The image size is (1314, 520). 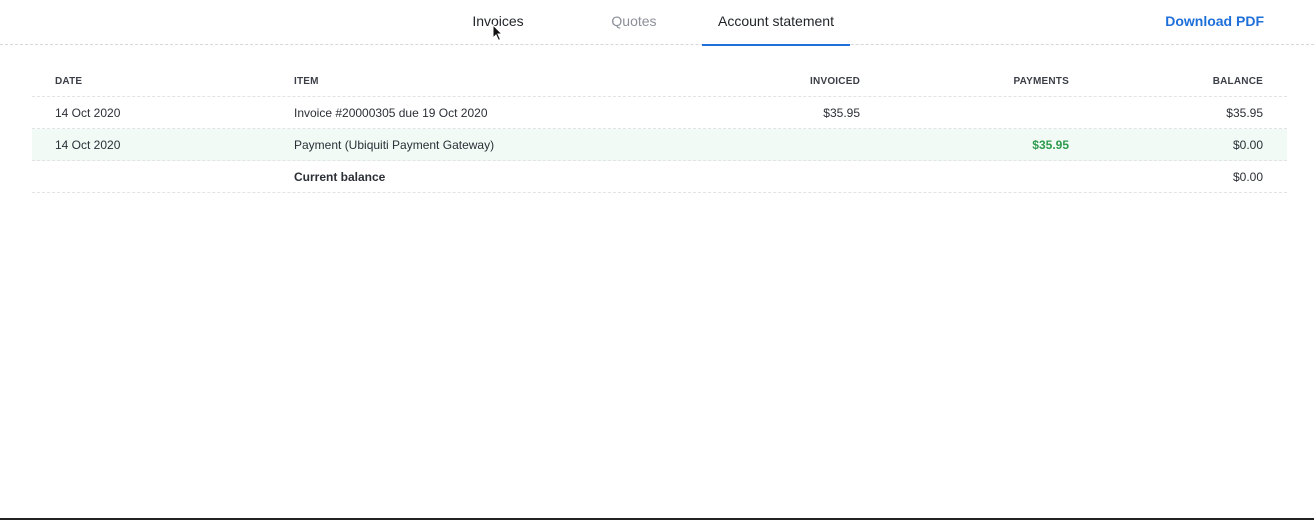 I want to click on tab-account-statement: Account statement, so click(x=776, y=23).